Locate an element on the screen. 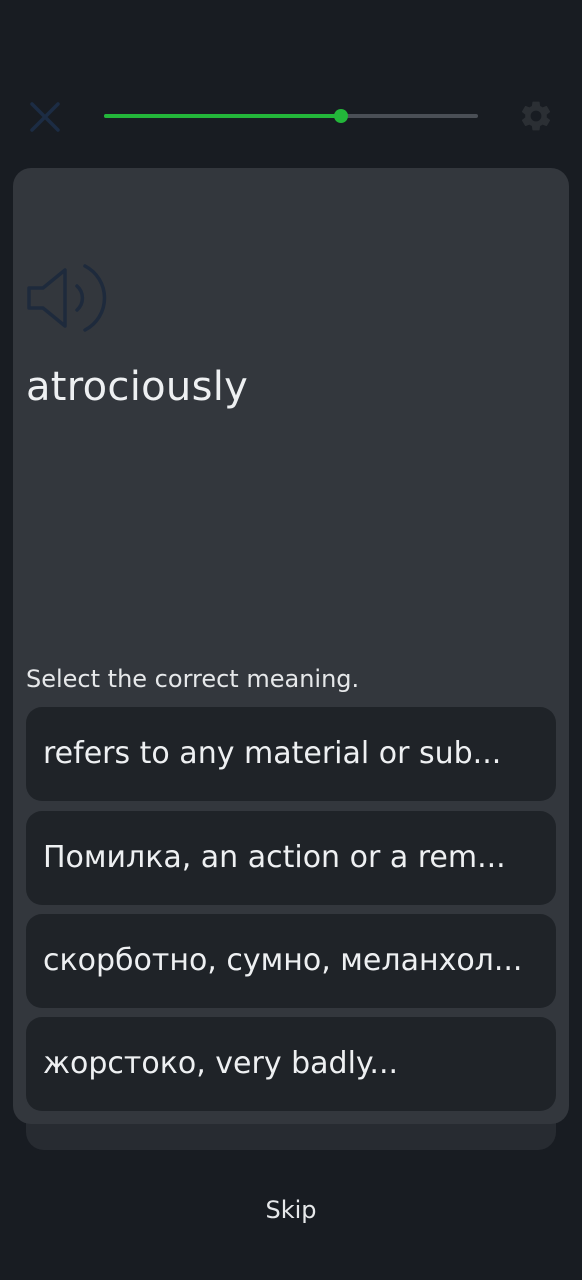  settings-button is located at coordinates (536, 116).